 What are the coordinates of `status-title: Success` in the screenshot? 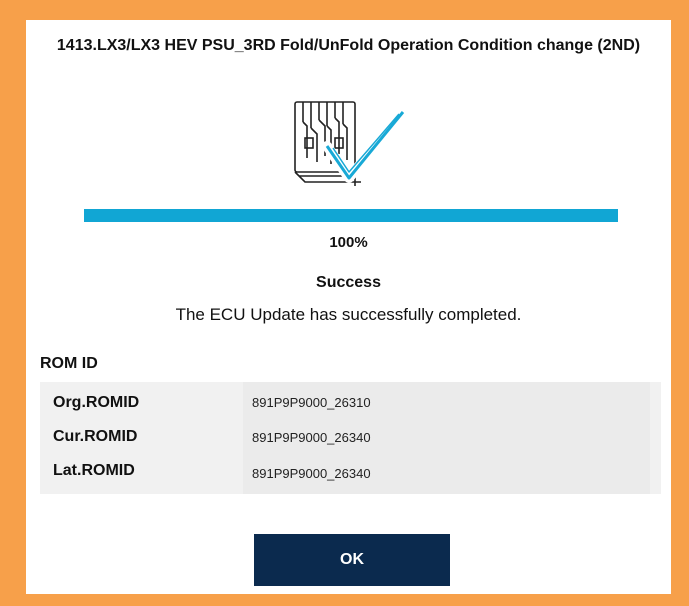 It's located at (348, 282).